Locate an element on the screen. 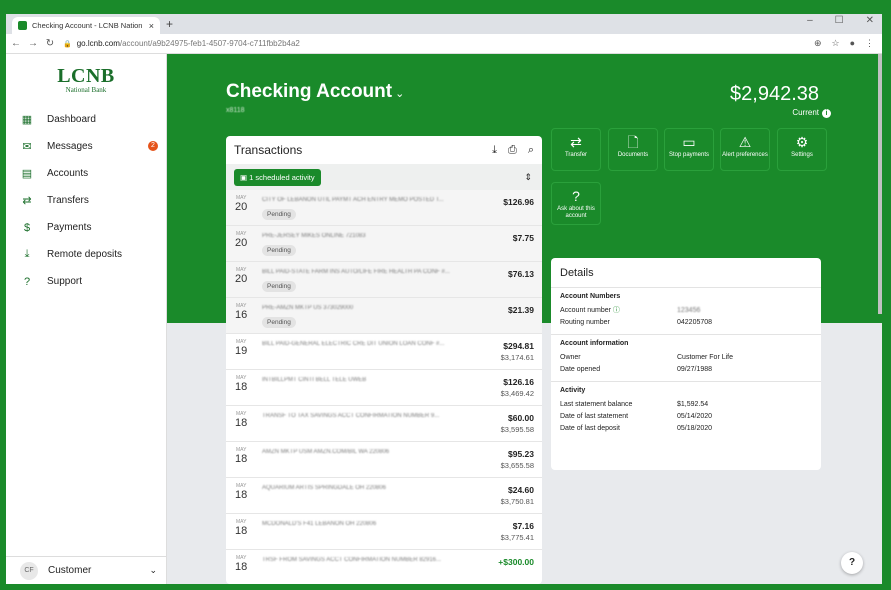  profile-icon: ● is located at coordinates (852, 43).